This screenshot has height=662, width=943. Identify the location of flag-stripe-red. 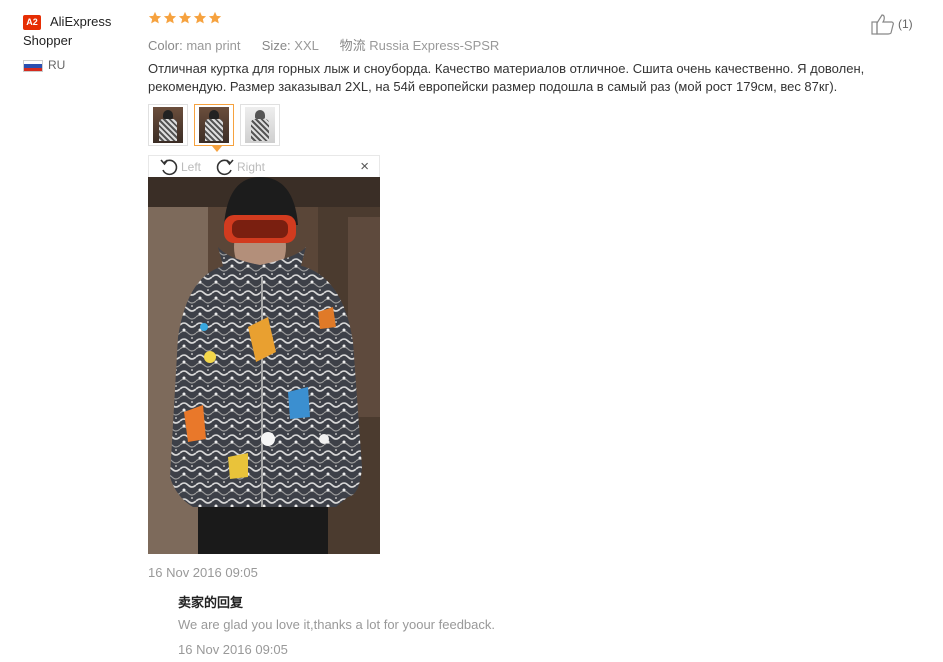
(33, 69).